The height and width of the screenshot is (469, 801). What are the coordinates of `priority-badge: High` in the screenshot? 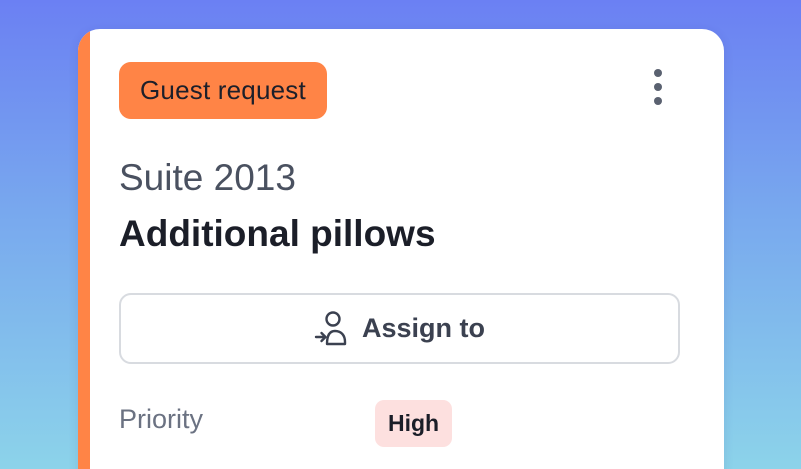 It's located at (414, 423).